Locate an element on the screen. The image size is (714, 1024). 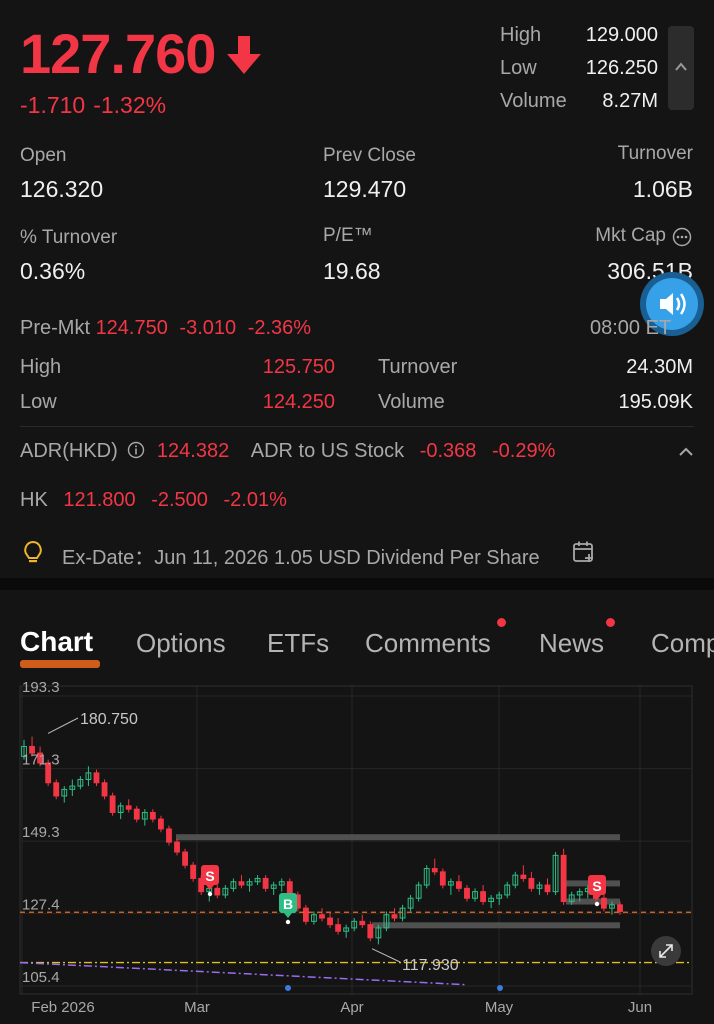
hk-row: HK 121.800 -2.500 -2.01% is located at coordinates (153, 500).